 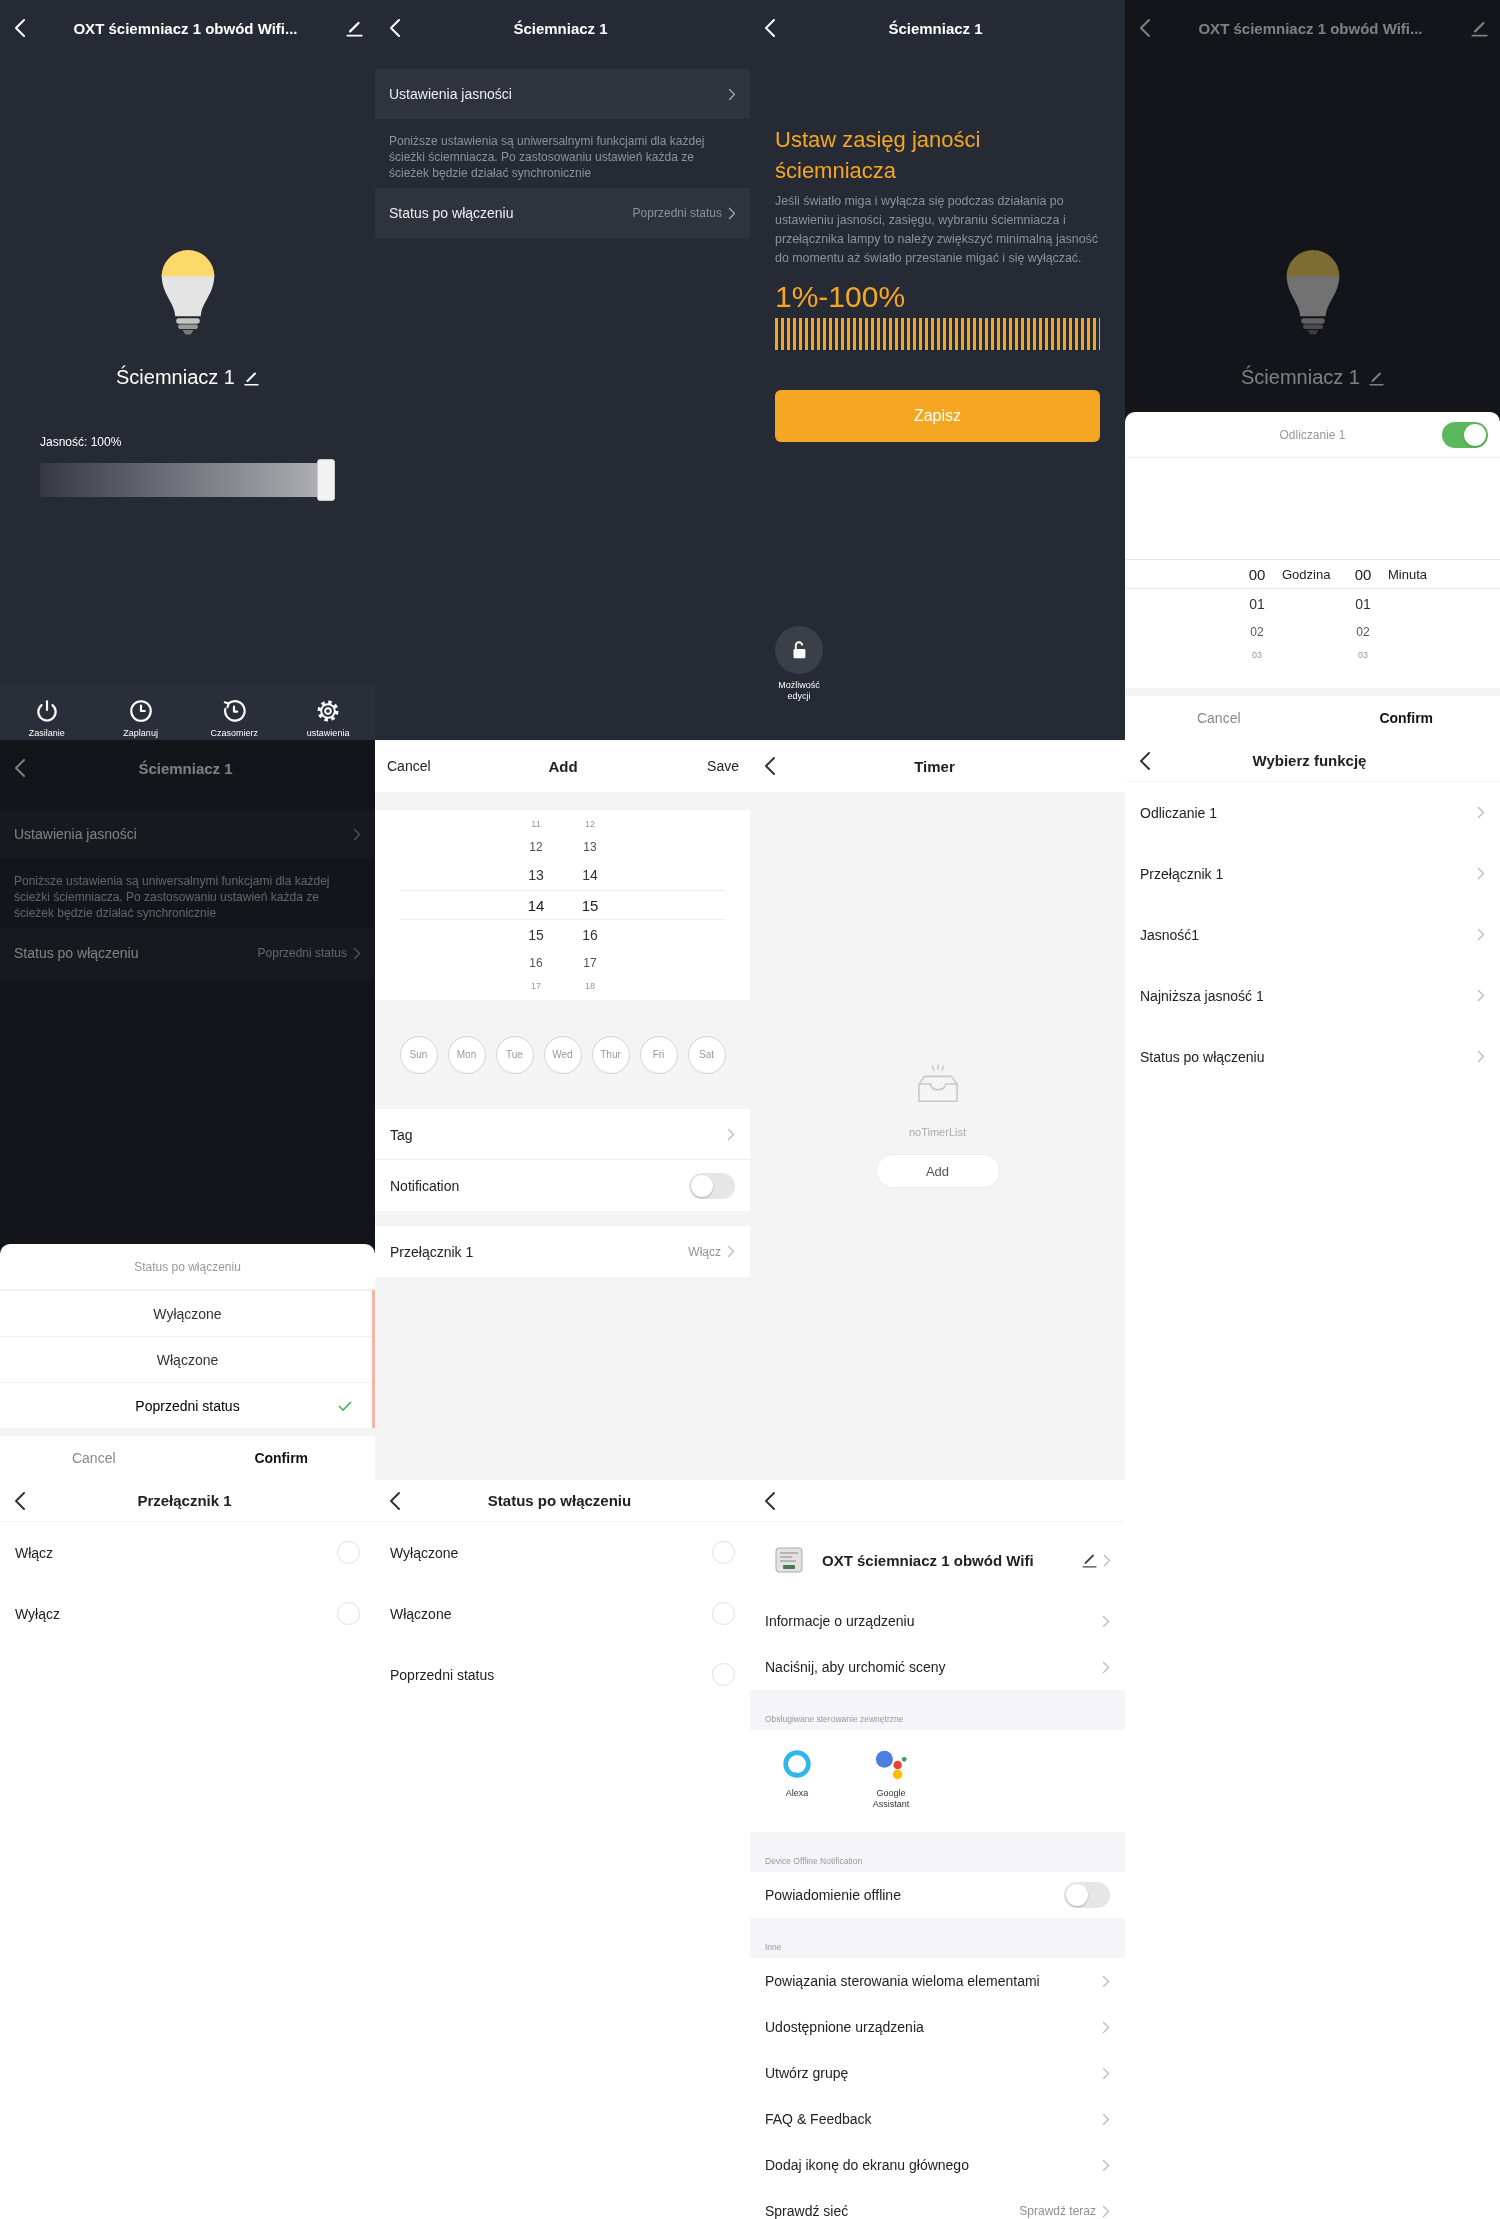 What do you see at coordinates (187, 480) in the screenshot?
I see `brightness-slider` at bounding box center [187, 480].